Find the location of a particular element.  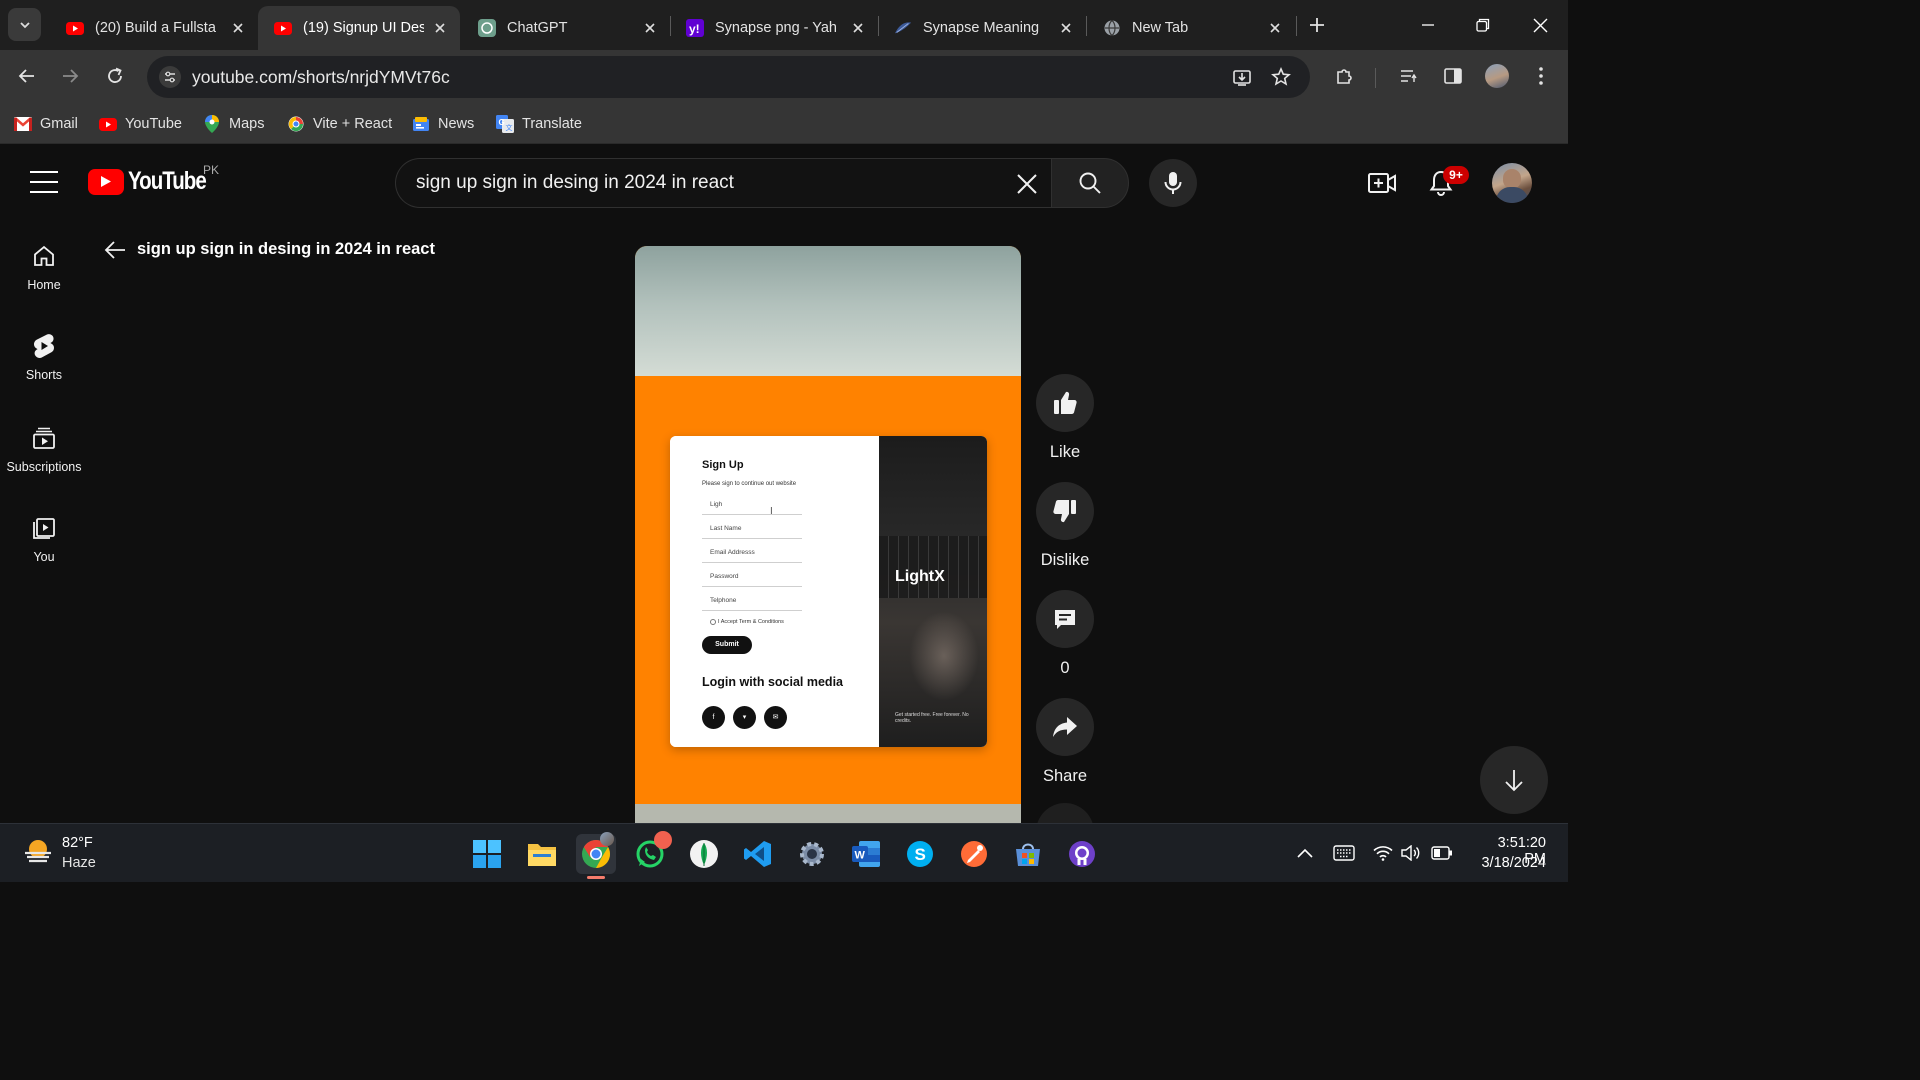

sidebar-item-shorts: Shorts is located at coordinates (44, 357).